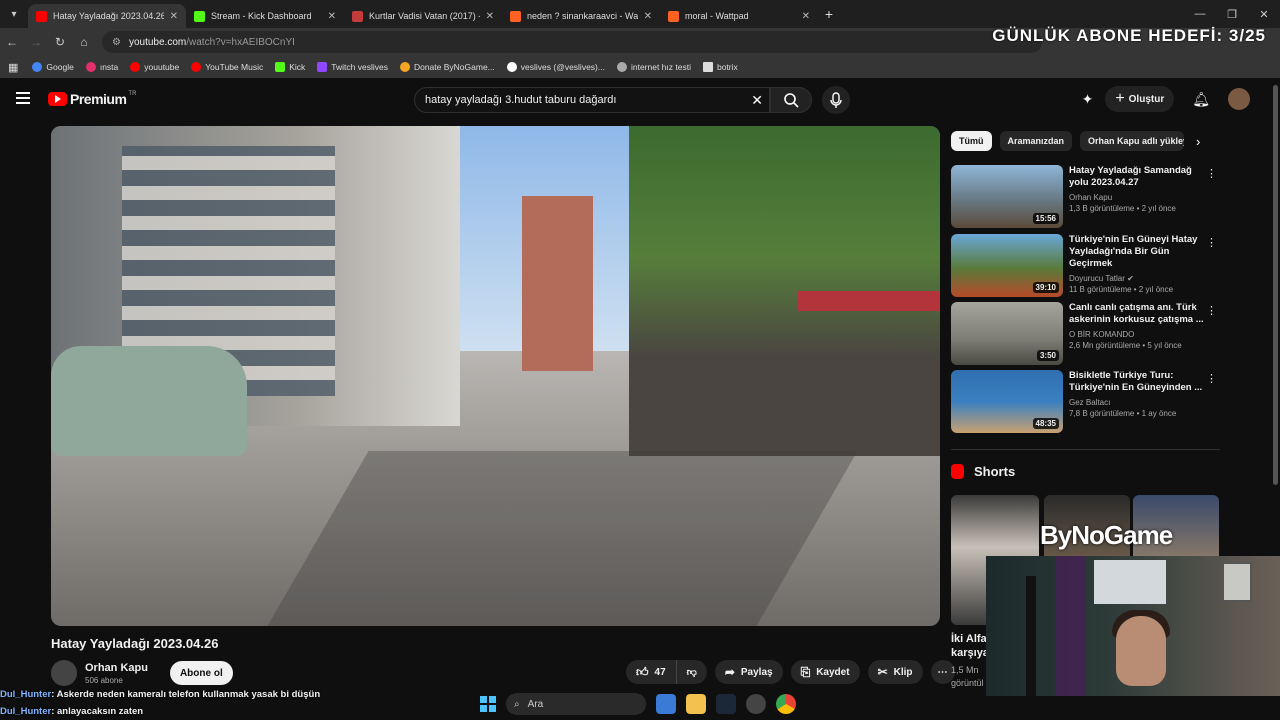  Describe the element at coordinates (26, 694) in the screenshot. I see `chat-username: Dul_Hunter` at that location.